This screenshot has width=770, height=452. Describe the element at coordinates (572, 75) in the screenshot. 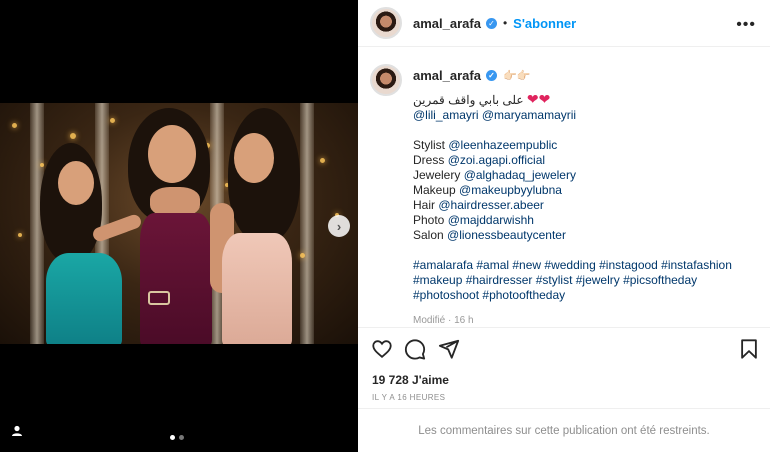

I see `caption-user-line: amal_arafa ✓ 👉🏻👉🏻` at that location.